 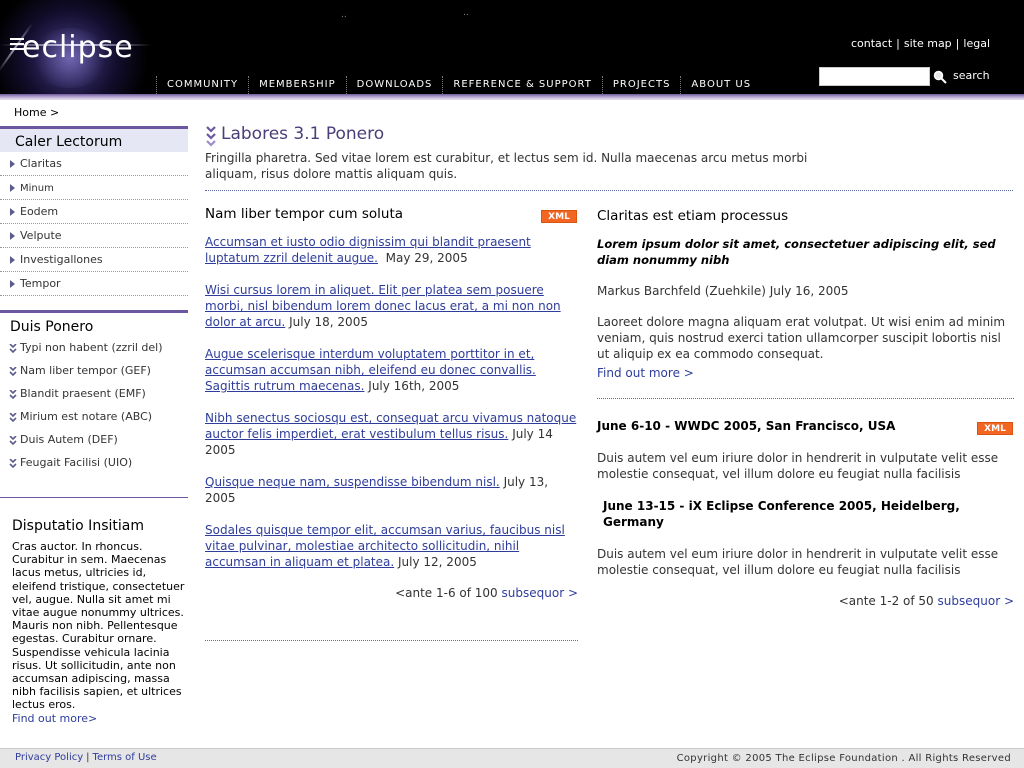 I want to click on sidebar-item-label: Velpute, so click(x=41, y=235).